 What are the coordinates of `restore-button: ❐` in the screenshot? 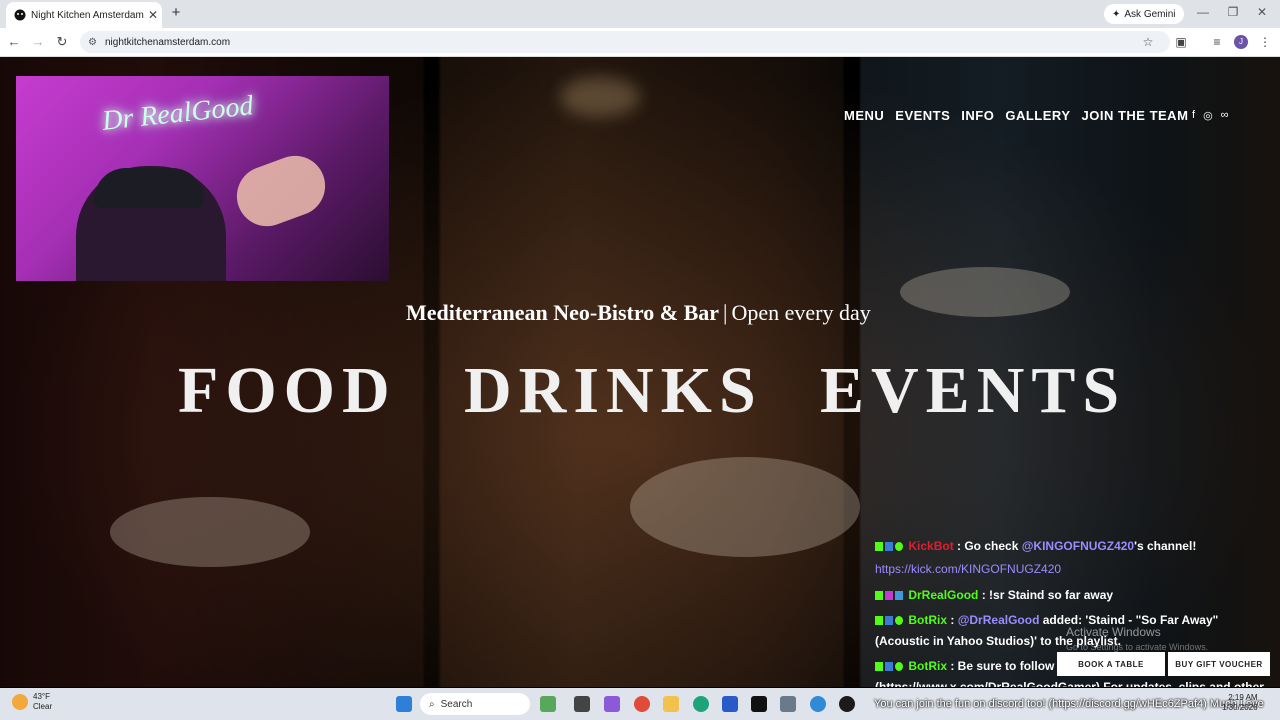 It's located at (1233, 12).